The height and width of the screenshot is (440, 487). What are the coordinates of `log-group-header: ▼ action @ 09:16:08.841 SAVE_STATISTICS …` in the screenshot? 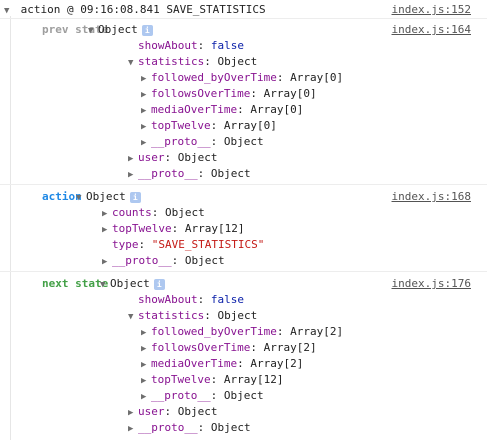 It's located at (243, 10).